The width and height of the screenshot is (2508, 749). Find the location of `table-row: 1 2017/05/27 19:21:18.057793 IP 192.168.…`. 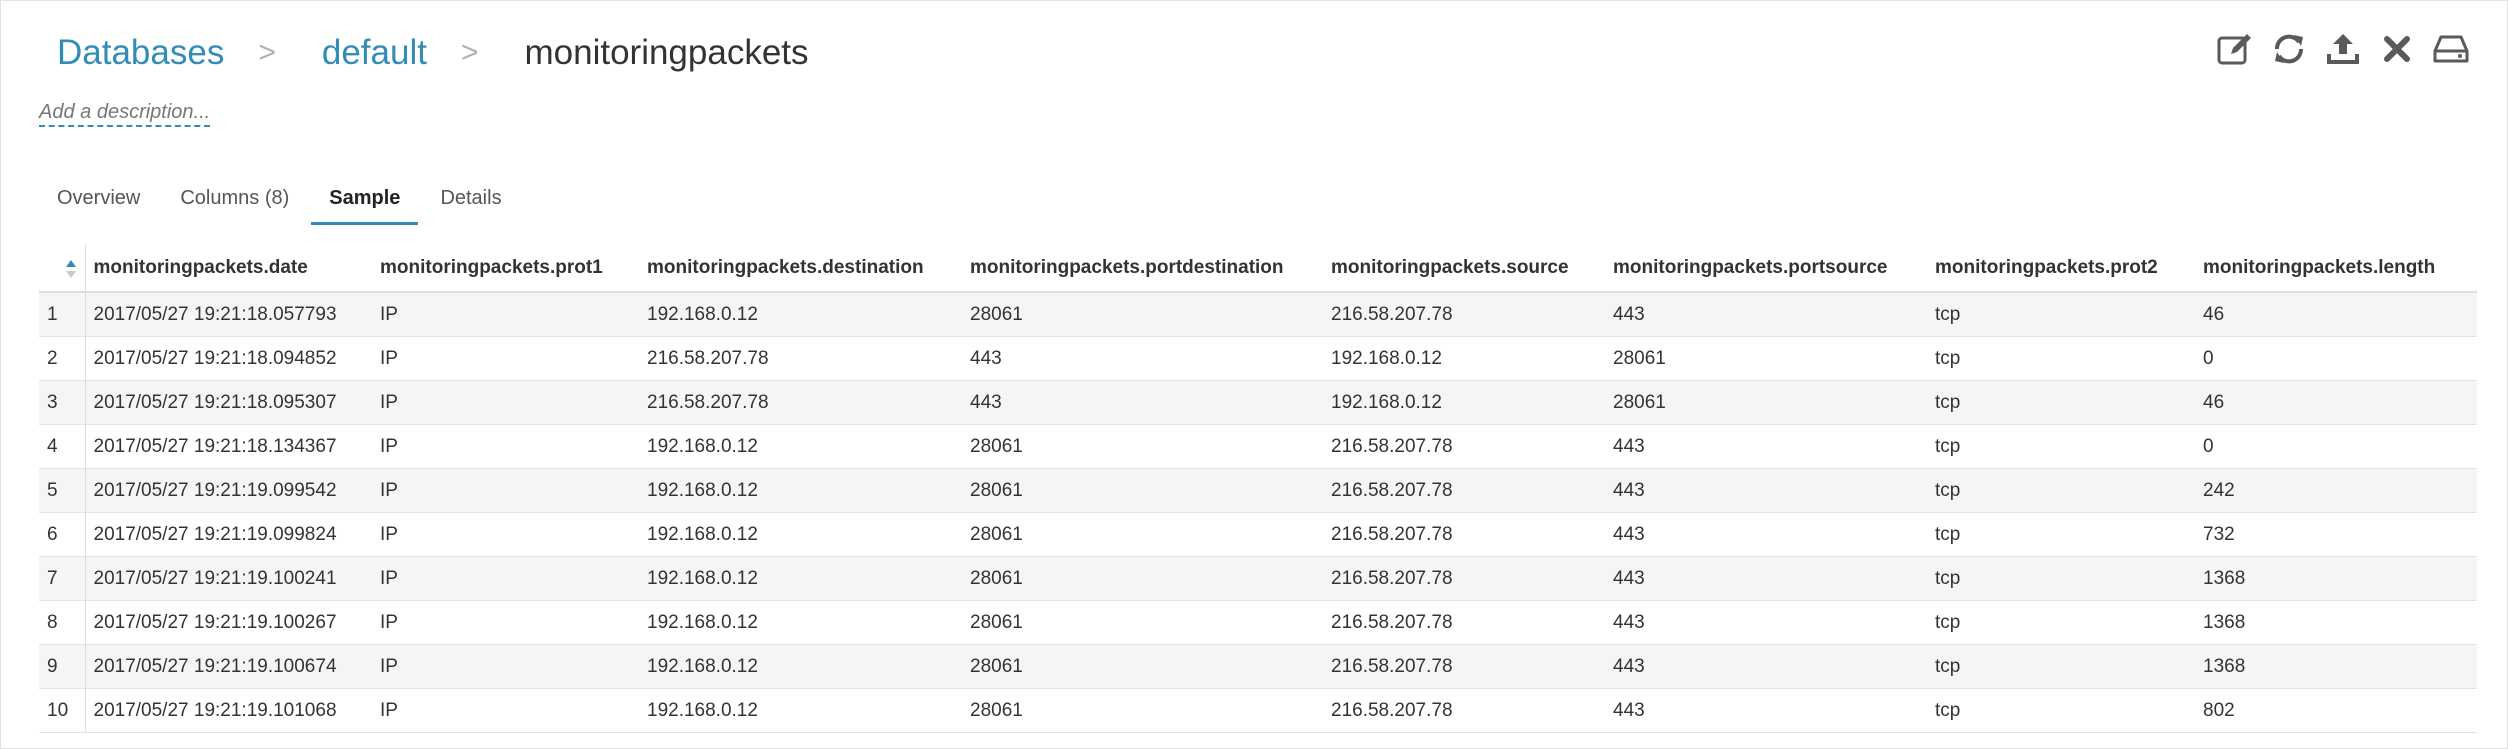

table-row: 1 2017/05/27 19:21:18.057793 IP 192.168.… is located at coordinates (1258, 314).